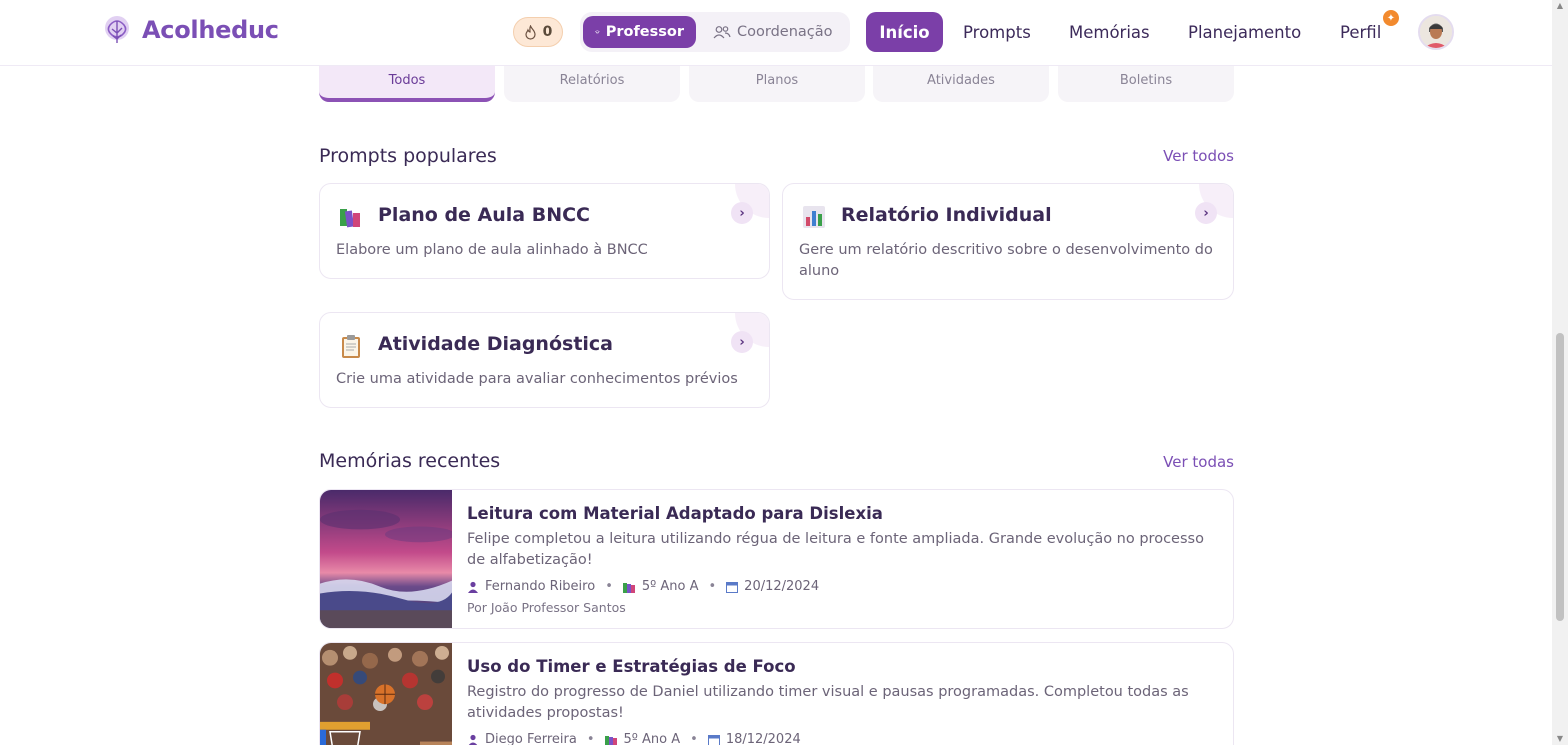 This screenshot has height=745, width=1568. I want to click on memory-meta: Fernando Ribeiro • 5º Ano A • 20/12/2024, so click(643, 586).